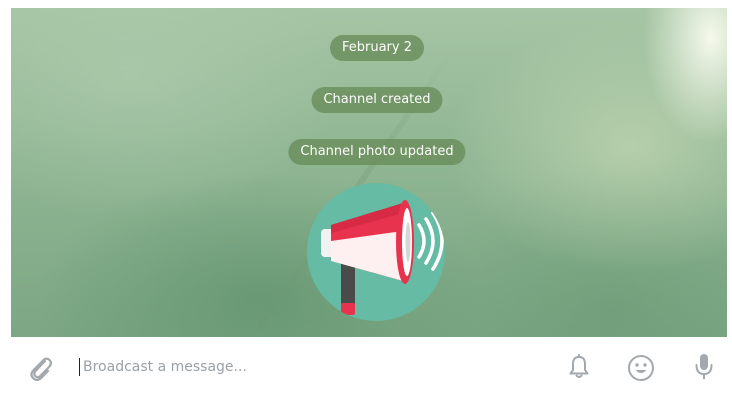 The height and width of the screenshot is (394, 732). I want to click on message-input, so click(313, 367).